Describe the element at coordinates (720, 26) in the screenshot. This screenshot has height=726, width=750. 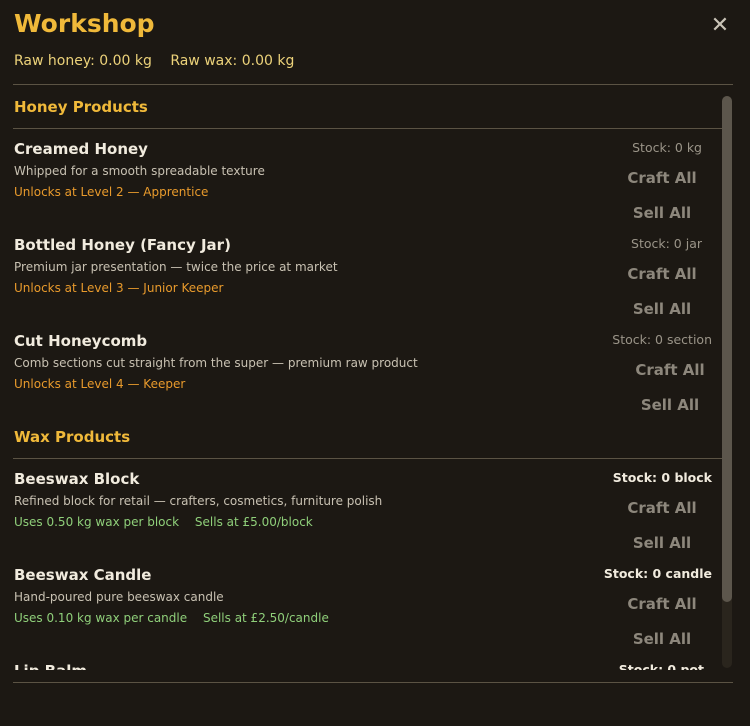
I see `close-icon: ✕` at that location.